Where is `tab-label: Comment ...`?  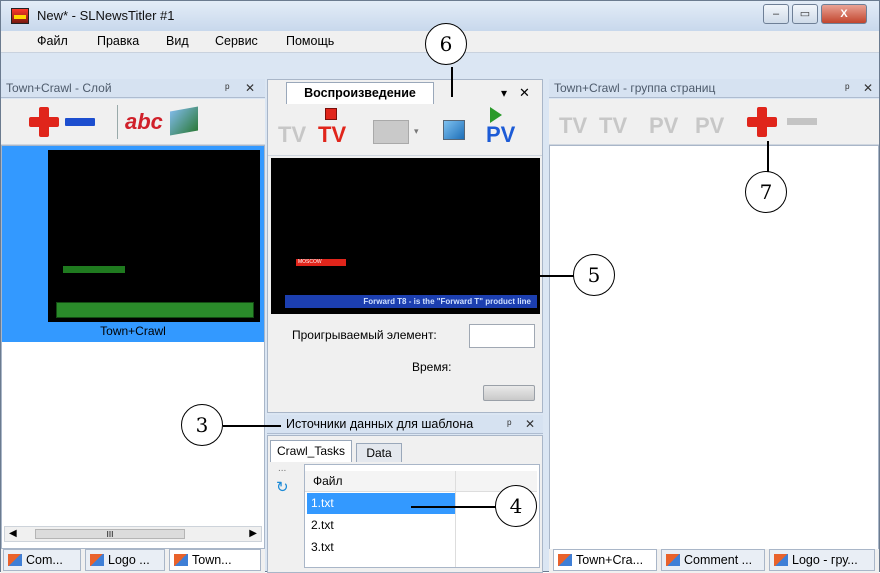 tab-label: Comment ... is located at coordinates (718, 560).